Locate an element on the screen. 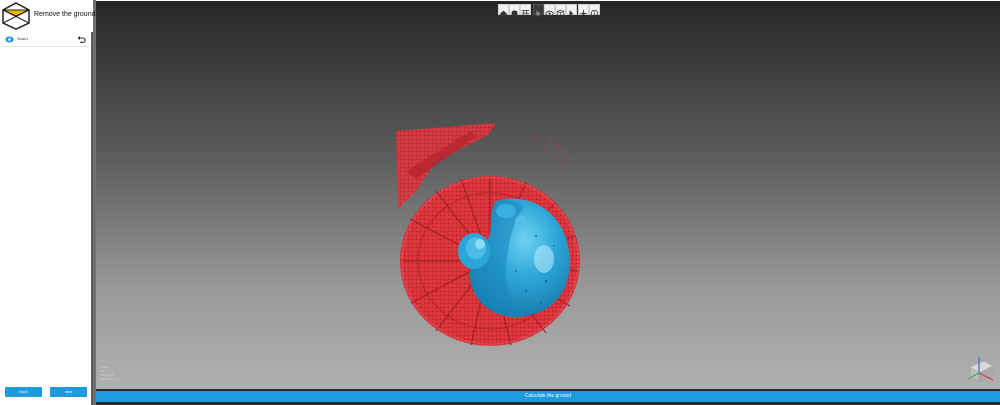 This screenshot has height=405, width=1000. info-line: face: 112 0.1m is located at coordinates (110, 379).